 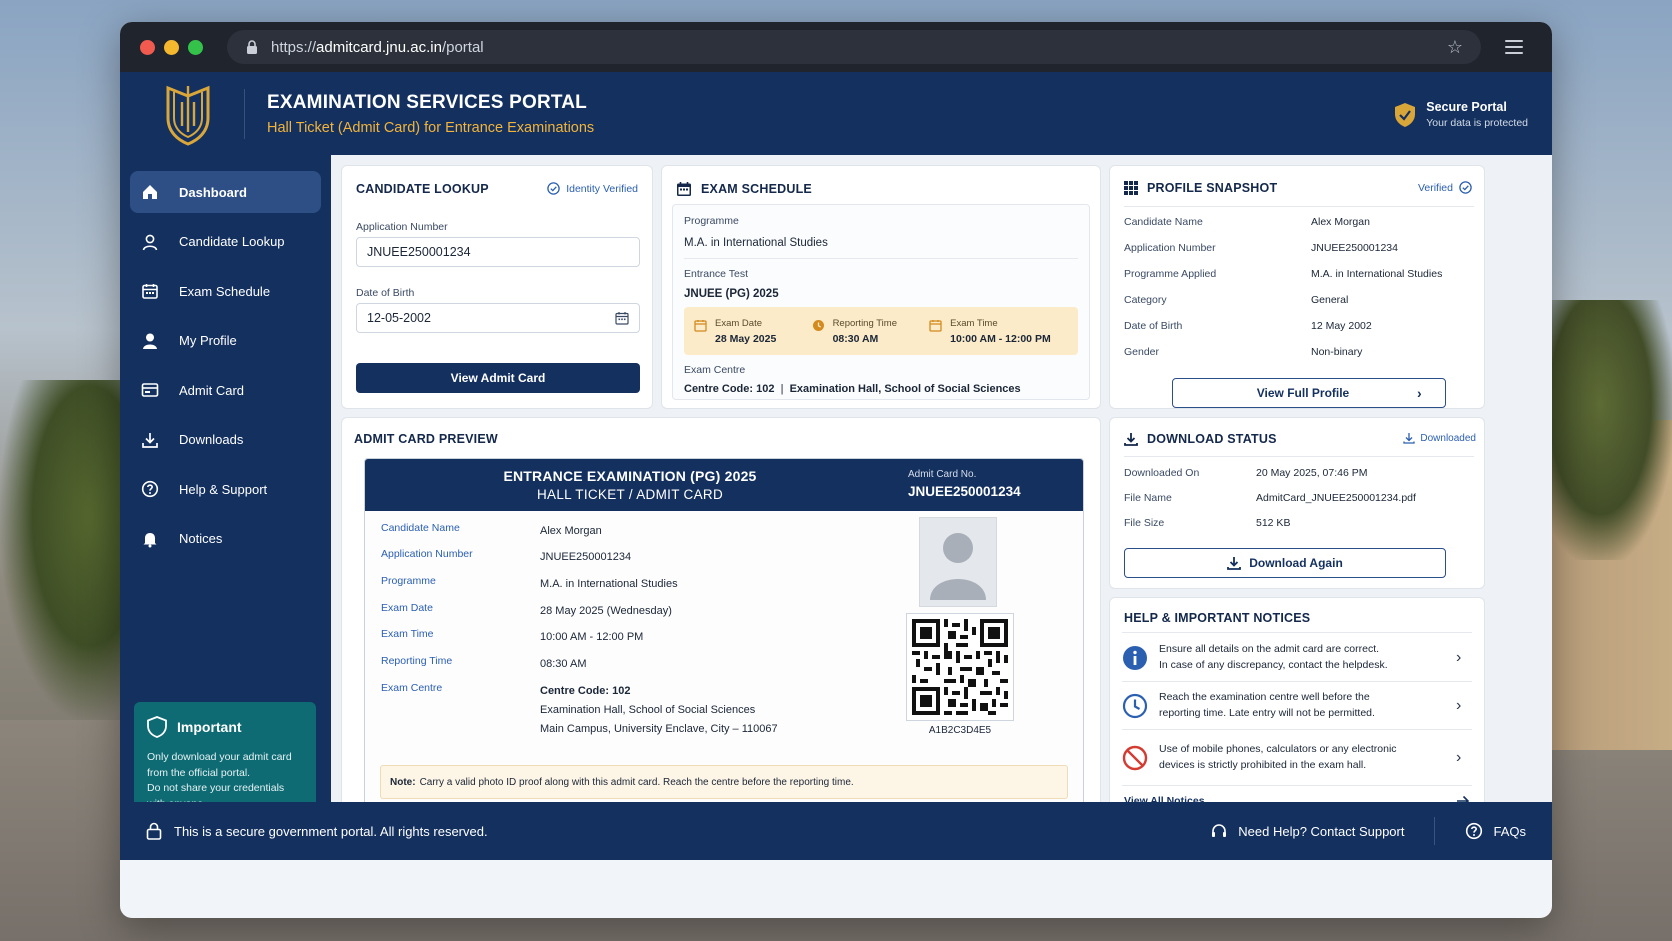 I want to click on exam-time-item: Exam Time 10:00 AM - 12:00 PM, so click(x=998, y=331).